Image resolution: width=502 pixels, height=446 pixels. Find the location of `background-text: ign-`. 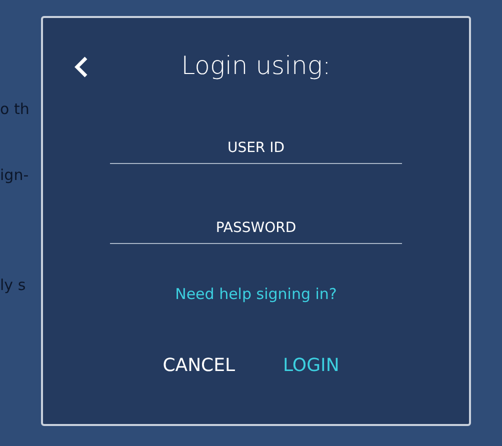

background-text: ign- is located at coordinates (14, 175).